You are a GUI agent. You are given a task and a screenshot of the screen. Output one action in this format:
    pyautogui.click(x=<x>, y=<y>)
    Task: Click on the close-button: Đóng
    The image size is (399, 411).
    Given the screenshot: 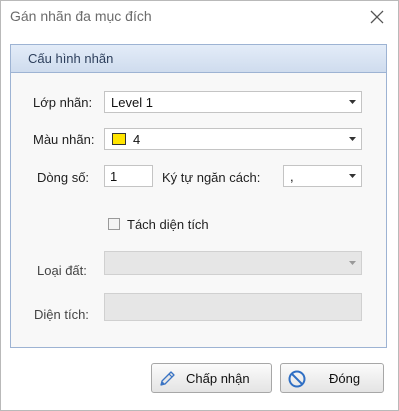 What is the action you would take?
    pyautogui.click(x=332, y=378)
    